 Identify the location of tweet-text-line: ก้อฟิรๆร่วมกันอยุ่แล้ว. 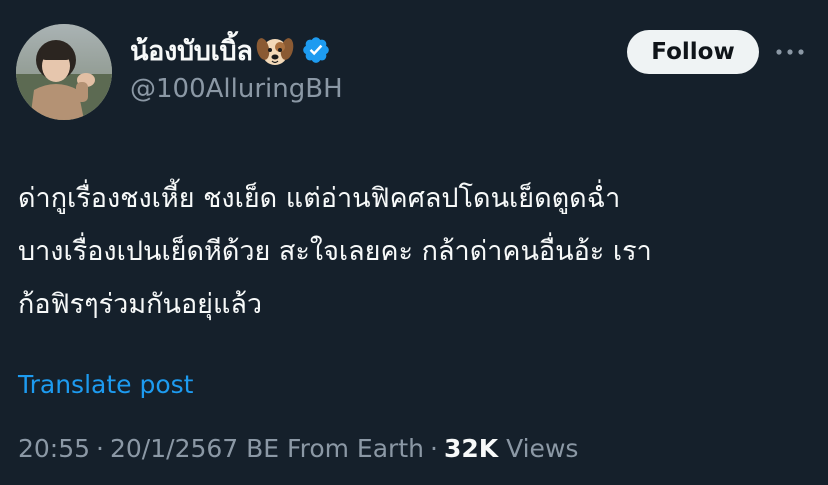
(140, 304).